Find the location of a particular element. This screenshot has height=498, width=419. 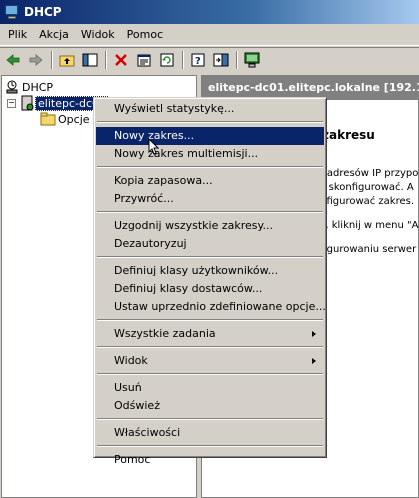

menu-item-refresh: Odśwież is located at coordinates (210, 406).